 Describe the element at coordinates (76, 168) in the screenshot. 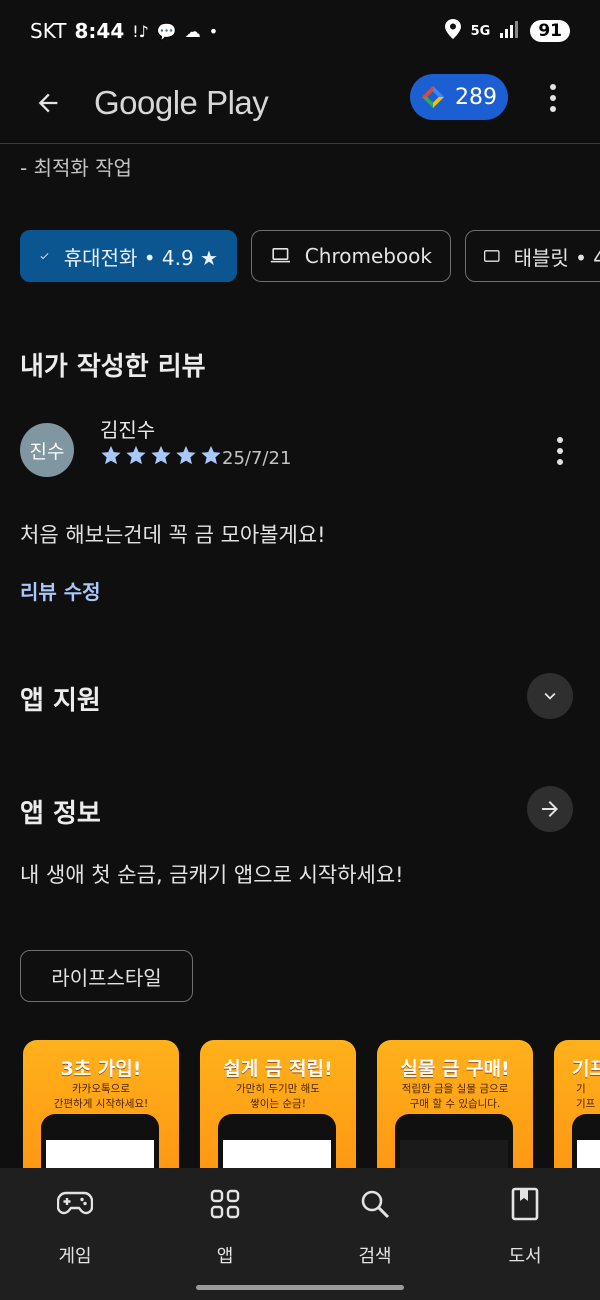

I see `whats-new-line: - 최적화 작업` at that location.